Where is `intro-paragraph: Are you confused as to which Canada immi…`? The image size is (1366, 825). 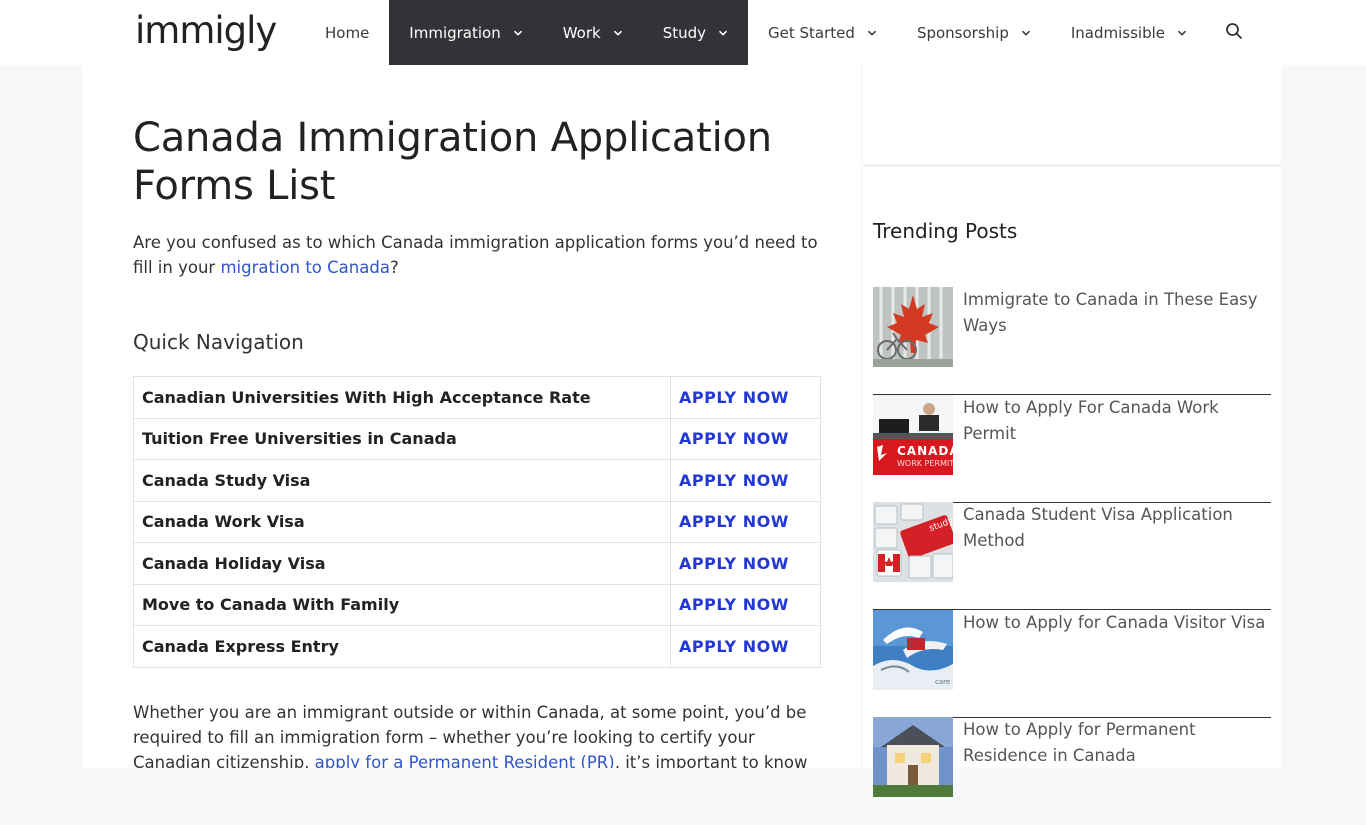 intro-paragraph: Are you confused as to which Canada immi… is located at coordinates (478, 255).